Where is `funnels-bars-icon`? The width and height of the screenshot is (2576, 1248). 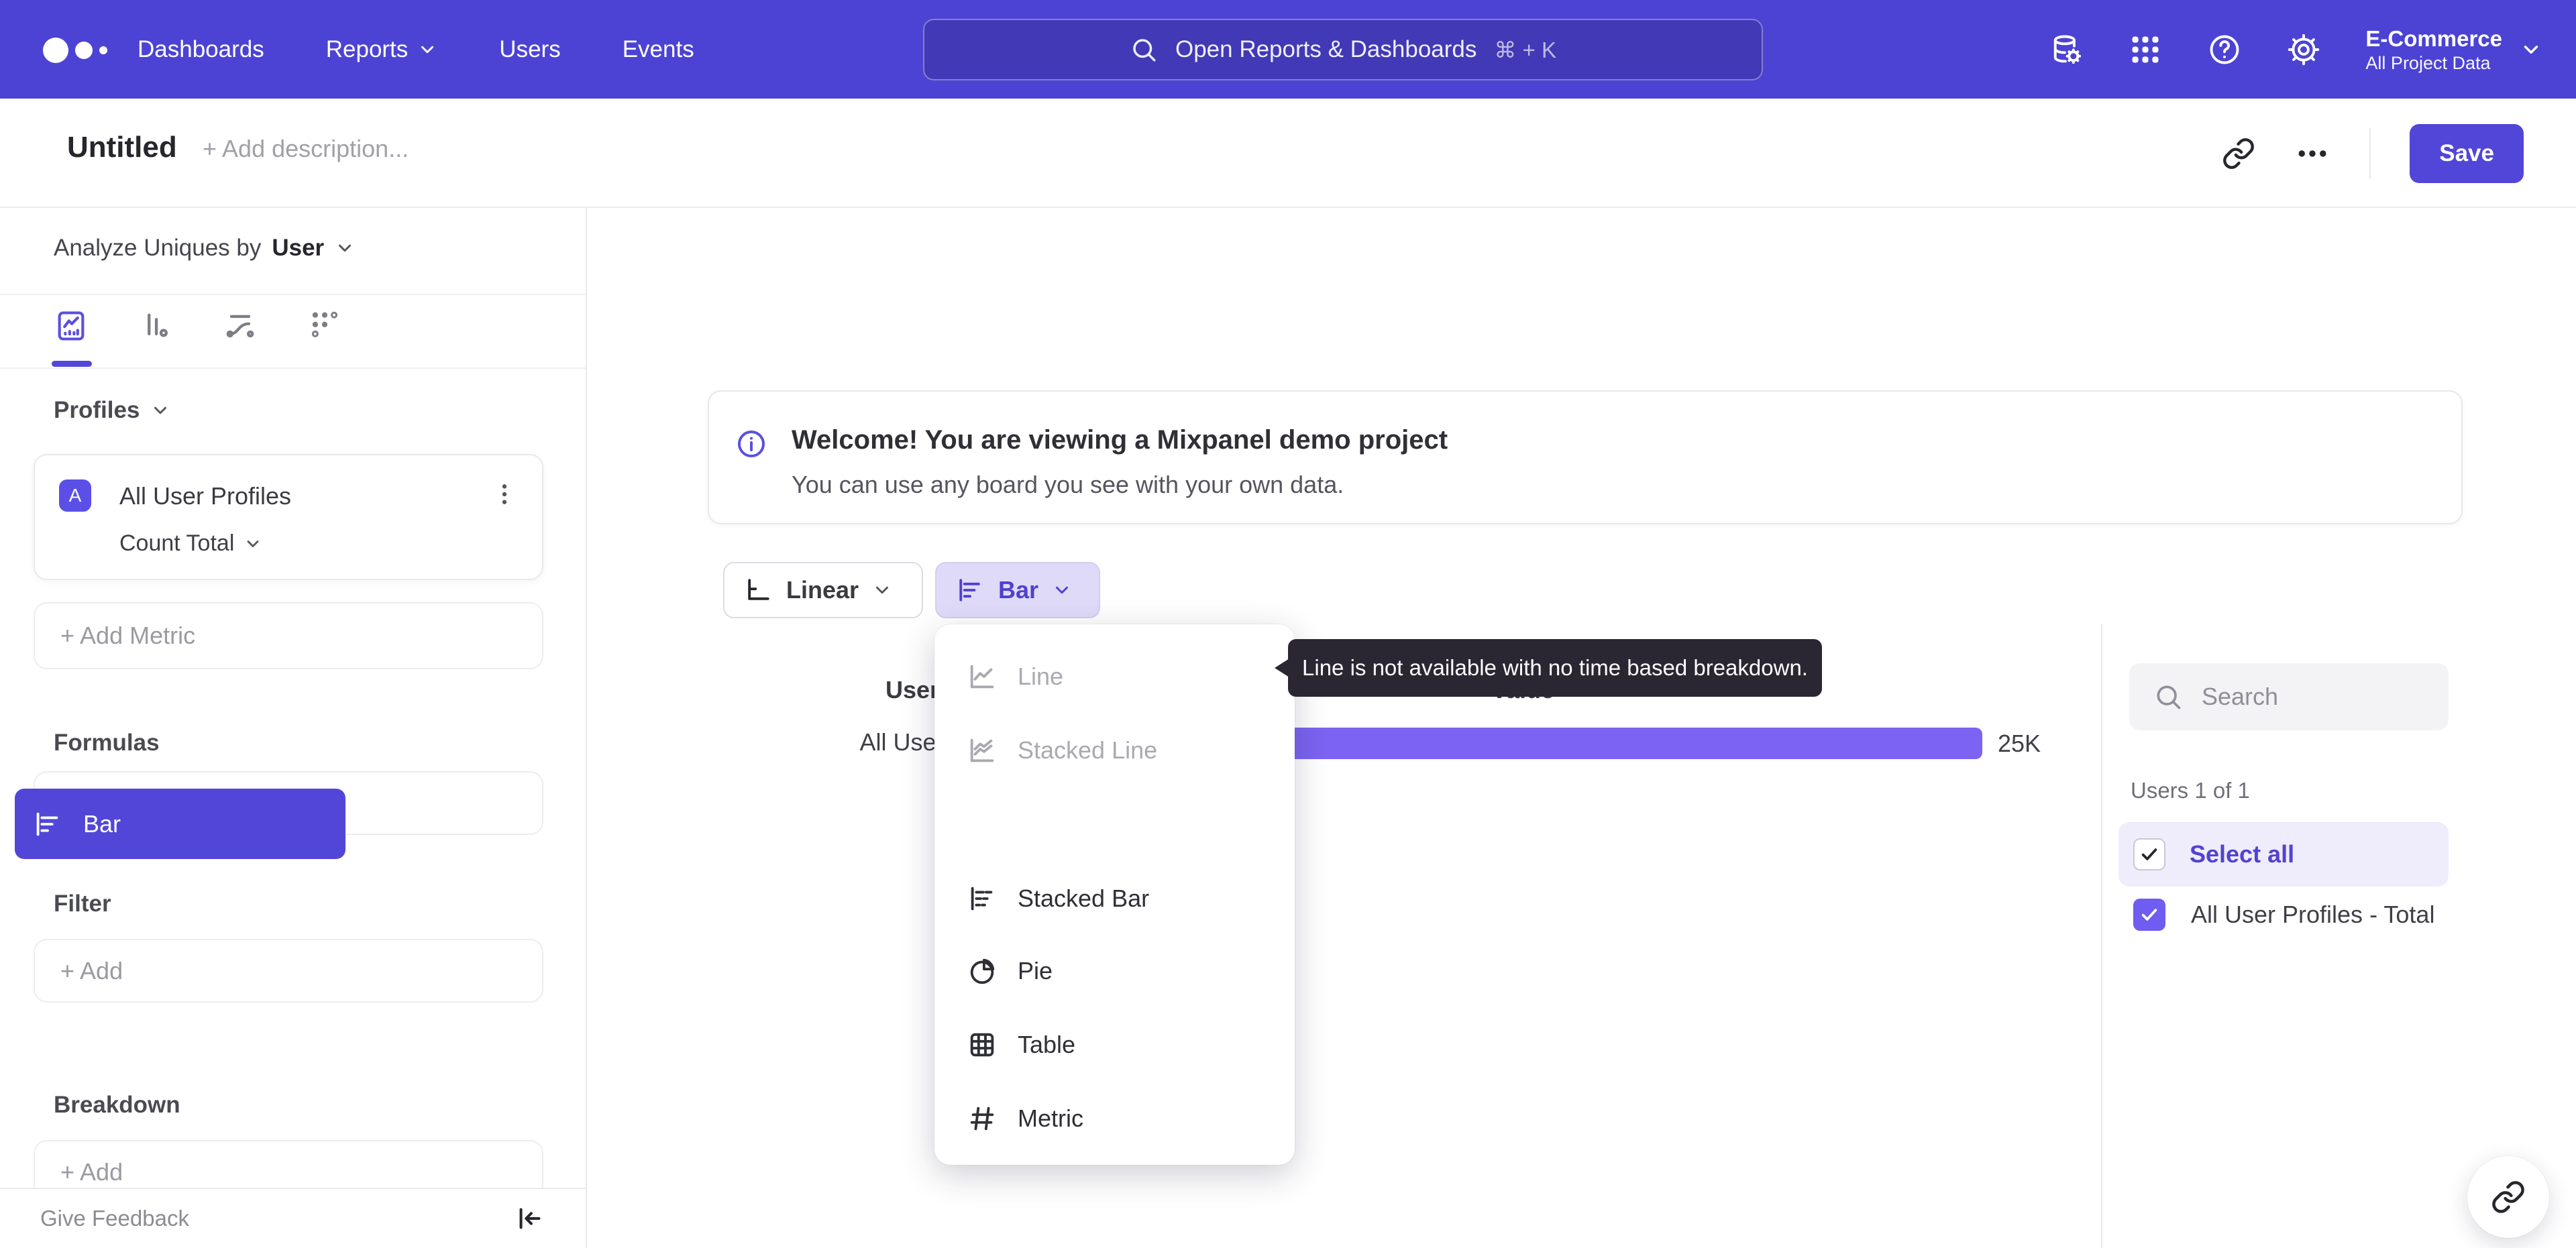
funnels-bars-icon is located at coordinates (158, 325).